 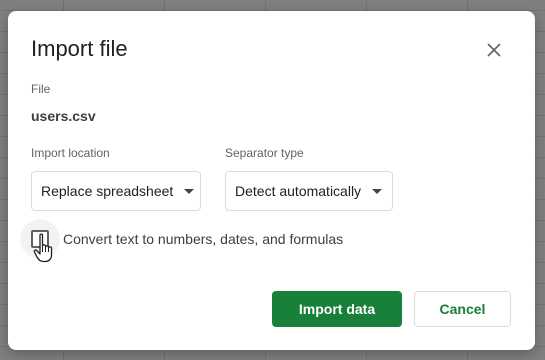 I want to click on import-data-button: Import data, so click(x=337, y=309).